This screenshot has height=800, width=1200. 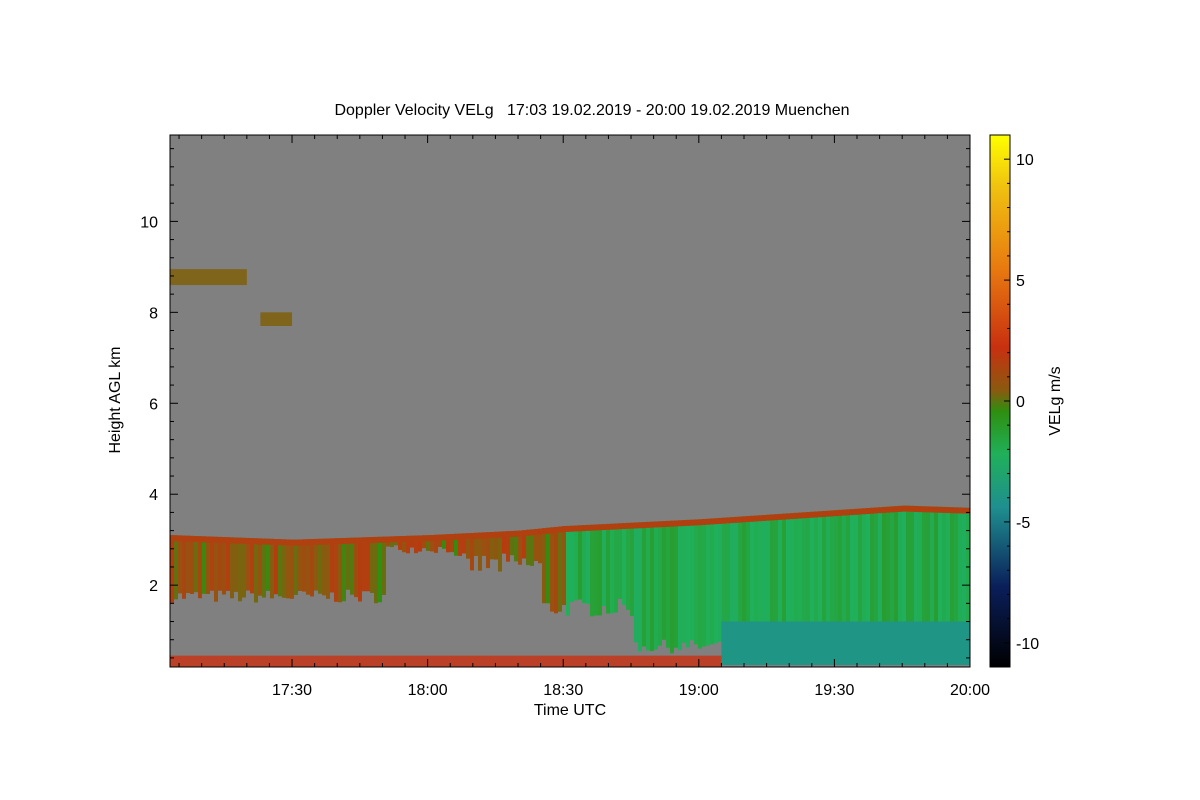 What do you see at coordinates (292, 690) in the screenshot?
I see `x-tick-label: 17:30` at bounding box center [292, 690].